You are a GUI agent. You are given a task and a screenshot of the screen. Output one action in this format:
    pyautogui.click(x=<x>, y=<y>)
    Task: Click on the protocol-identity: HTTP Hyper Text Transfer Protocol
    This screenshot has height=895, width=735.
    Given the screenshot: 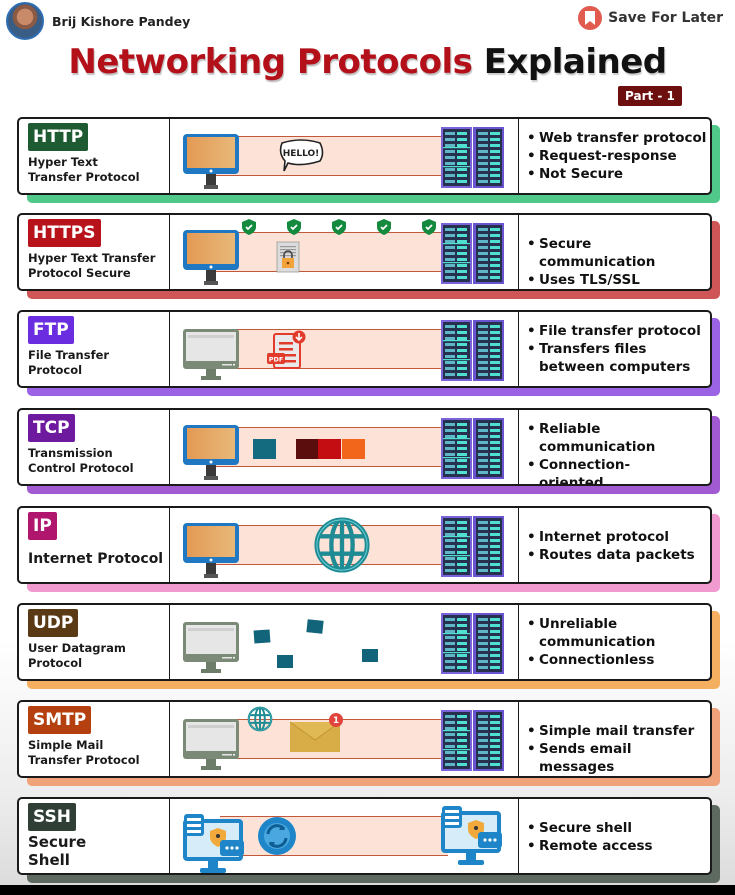 What is the action you would take?
    pyautogui.click(x=94, y=156)
    